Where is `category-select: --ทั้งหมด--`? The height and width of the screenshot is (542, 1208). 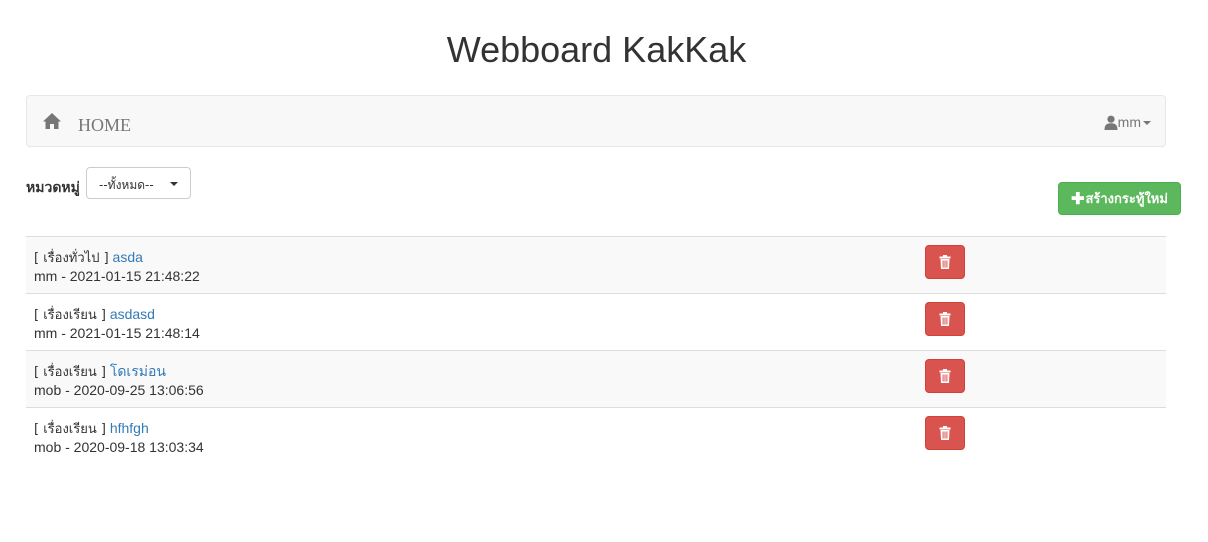
category-select: --ทั้งหมด-- is located at coordinates (138, 183).